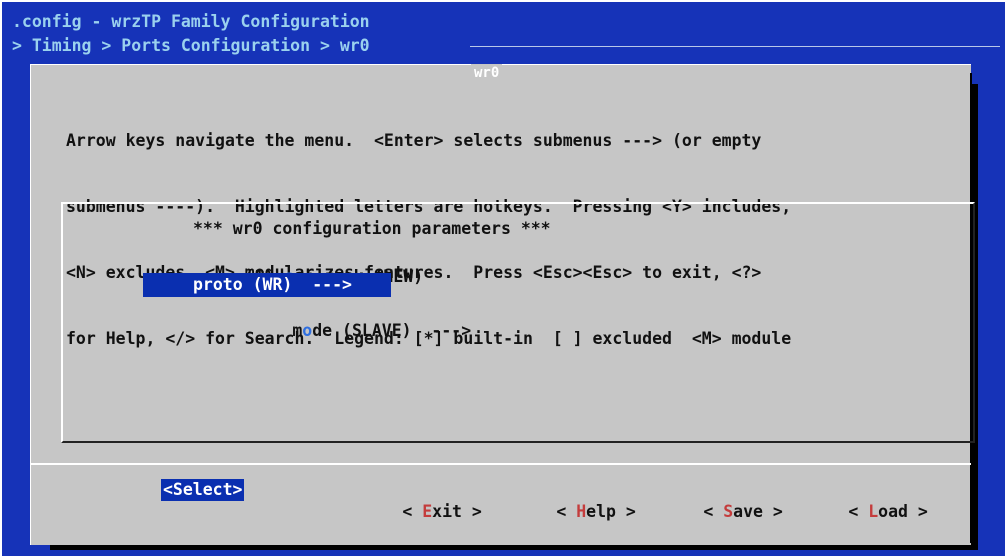  Describe the element at coordinates (284, 265) in the screenshot. I see `menu-item-src-rank: (1) src_rank (NEW)` at that location.